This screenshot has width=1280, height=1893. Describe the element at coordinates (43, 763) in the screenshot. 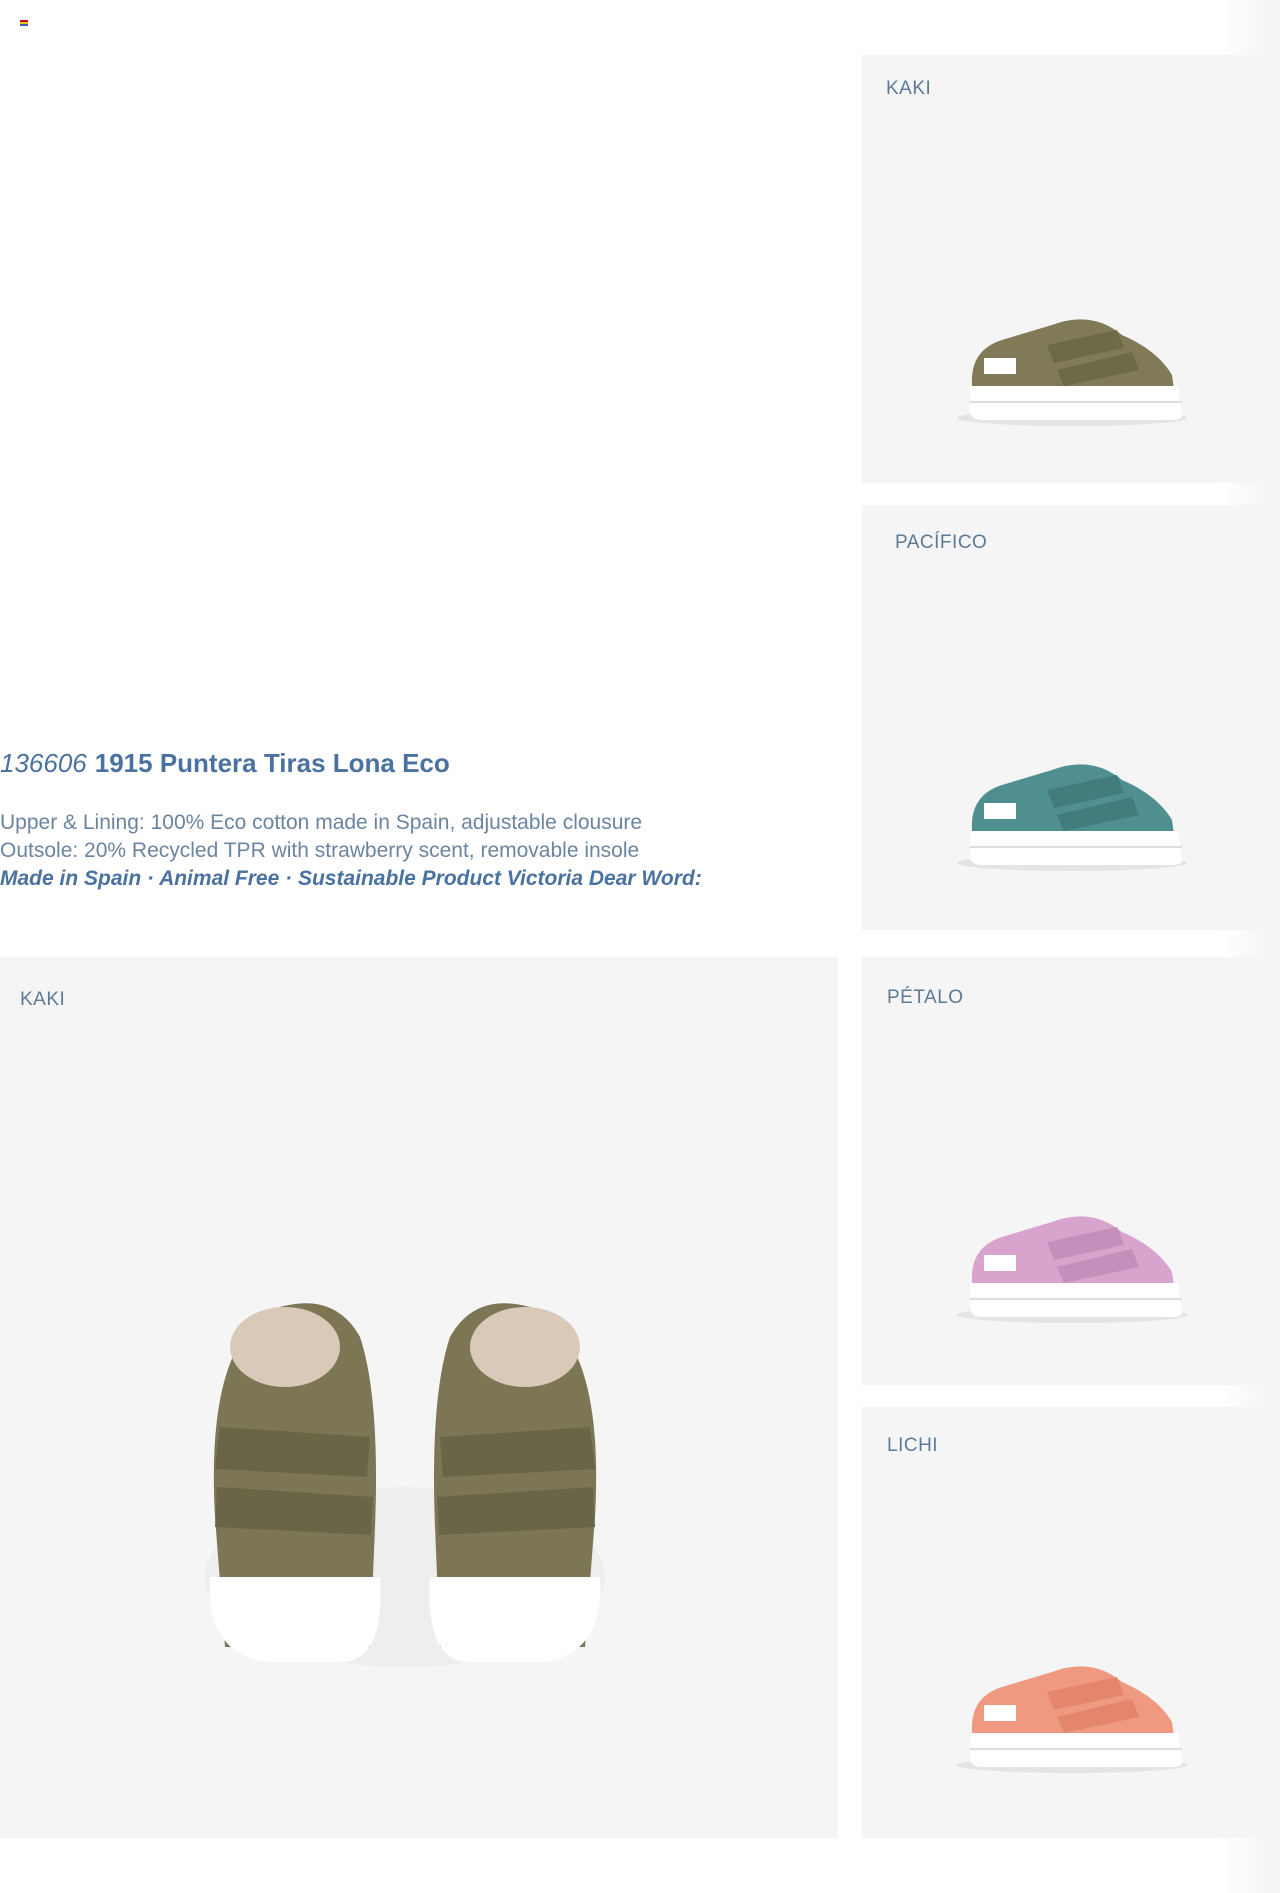

I see `product-code: 136606` at that location.